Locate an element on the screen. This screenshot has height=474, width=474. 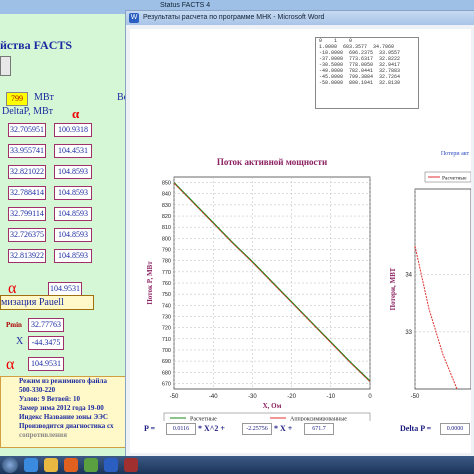
p-coef-b-field: -2.25756 is located at coordinates (257, 429).